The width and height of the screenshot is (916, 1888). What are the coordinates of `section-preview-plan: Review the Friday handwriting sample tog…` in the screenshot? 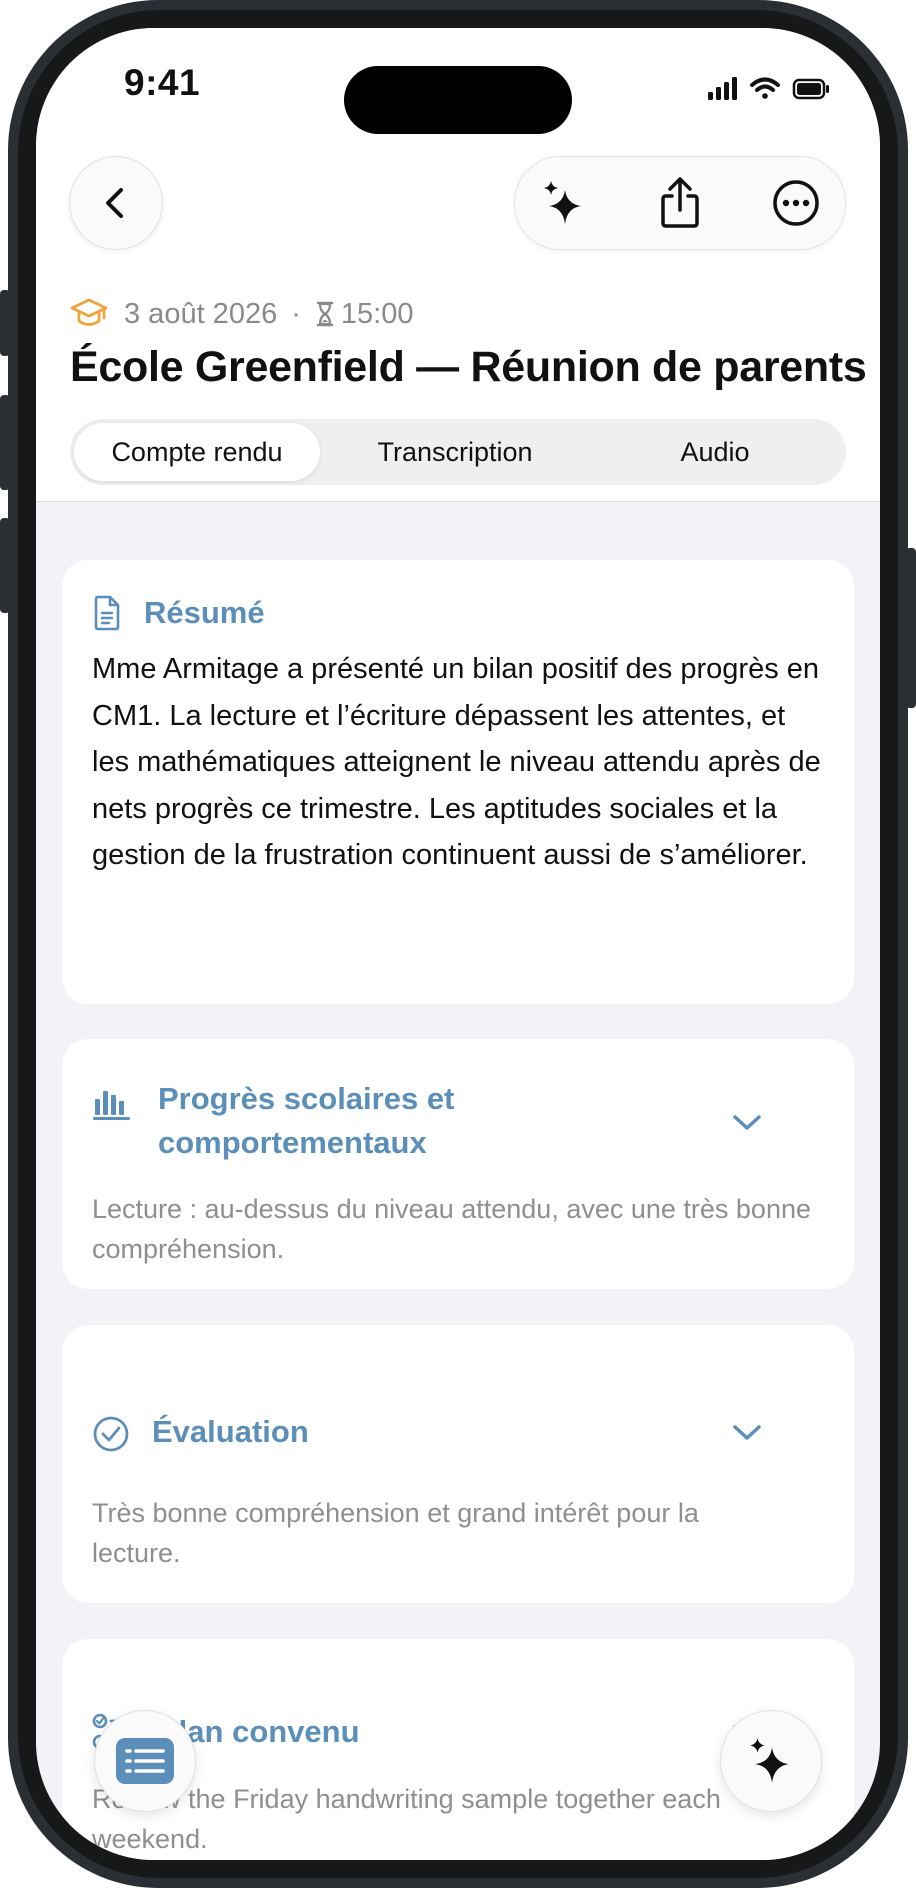 It's located at (406, 1819).